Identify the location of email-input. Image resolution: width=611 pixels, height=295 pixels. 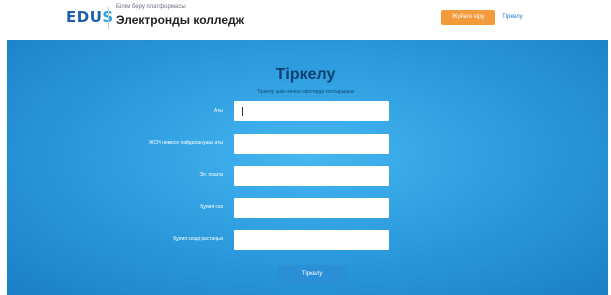
(311, 176).